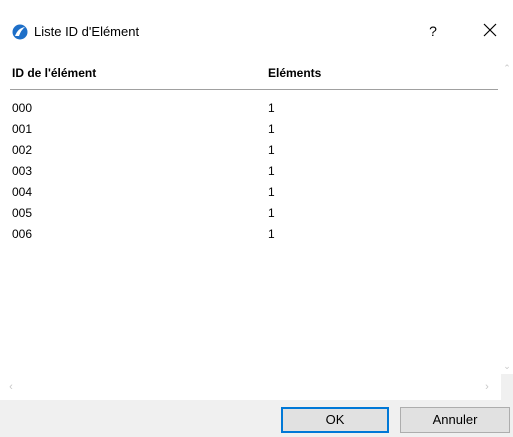  Describe the element at coordinates (256, 24) in the screenshot. I see `title-bar: Liste ID d'Elément ?` at that location.